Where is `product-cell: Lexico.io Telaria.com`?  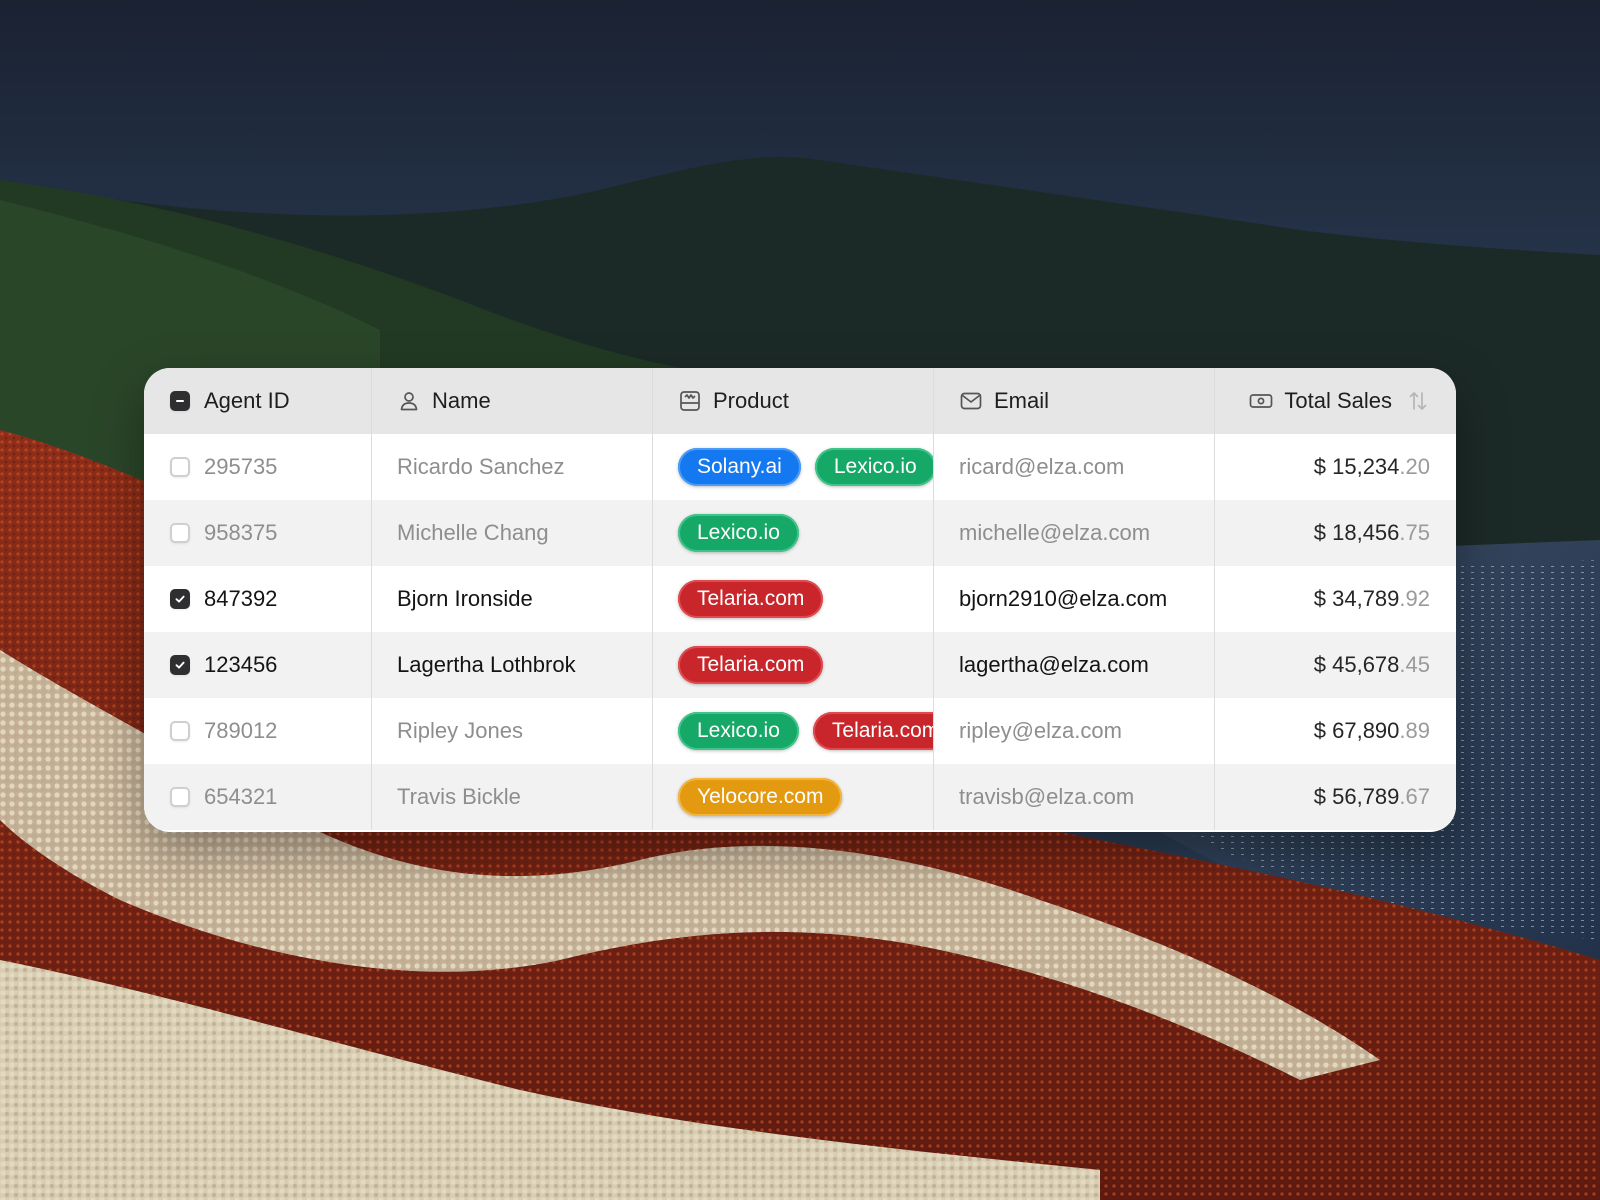 product-cell: Lexico.io Telaria.com is located at coordinates (793, 731).